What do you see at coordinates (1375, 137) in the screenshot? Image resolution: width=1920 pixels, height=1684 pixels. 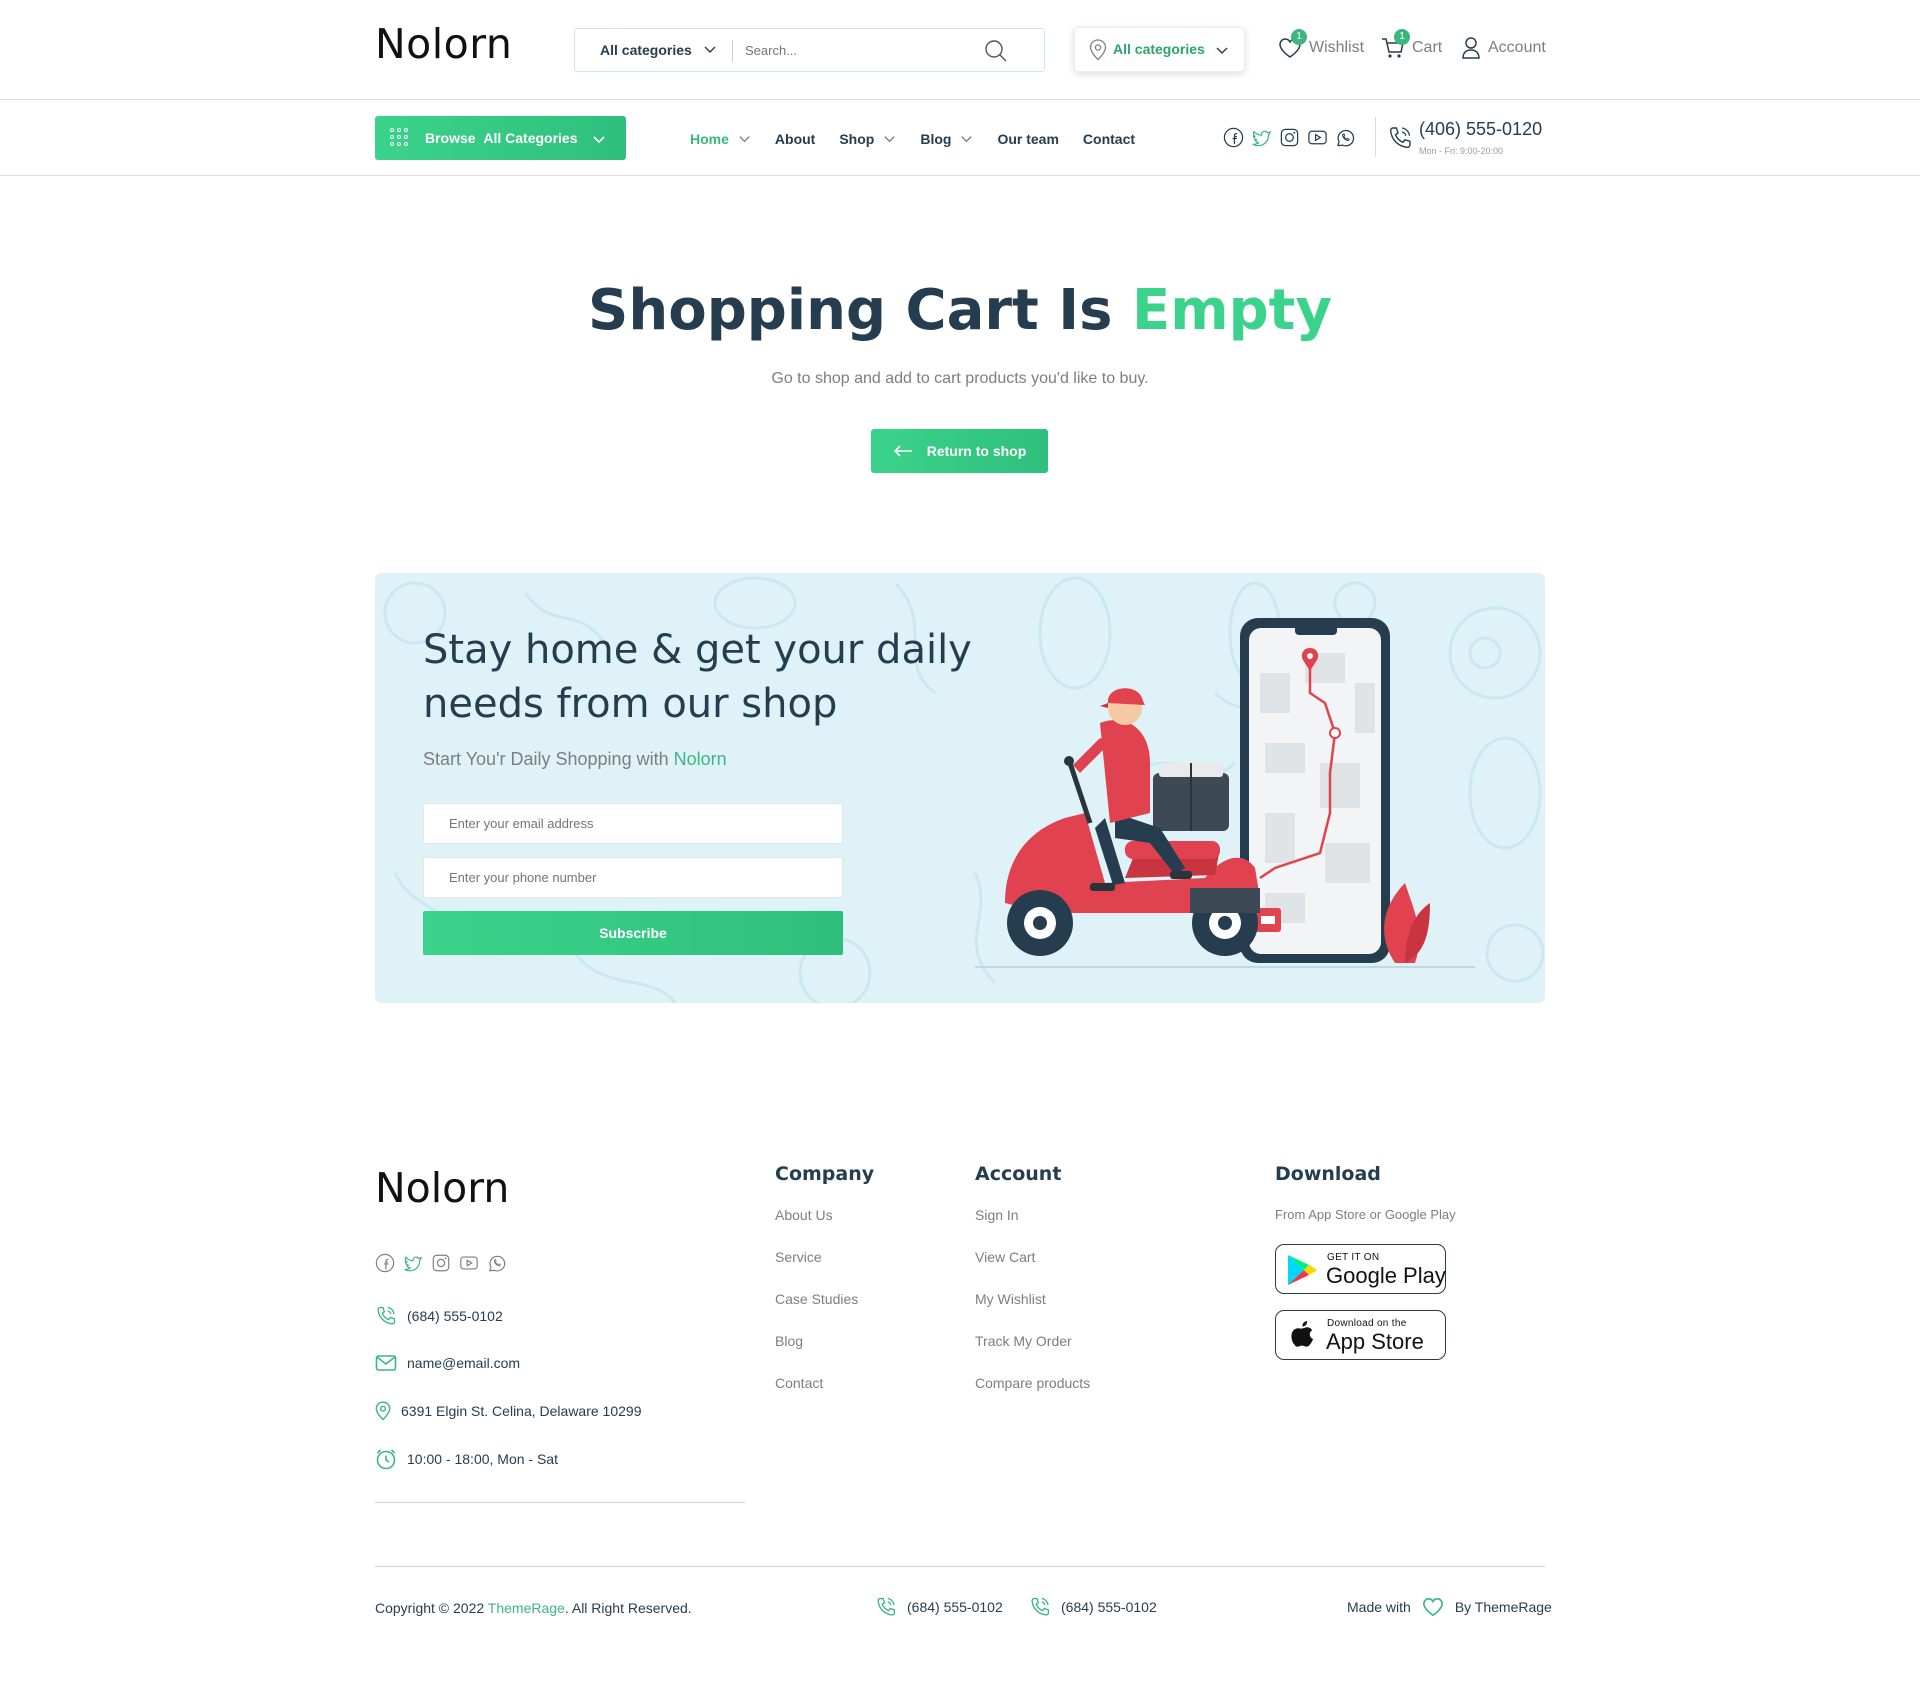 I see `nav-divider` at bounding box center [1375, 137].